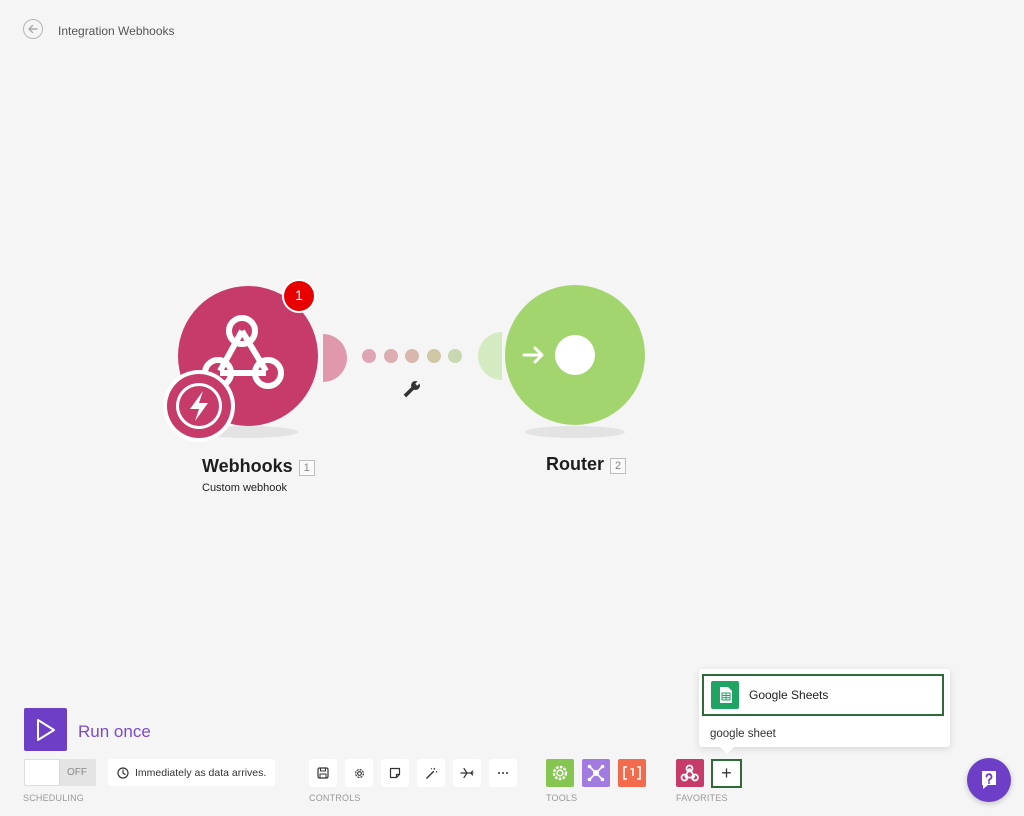 The image size is (1024, 816). What do you see at coordinates (618, 465) in the screenshot?
I see `module-id: 2` at bounding box center [618, 465].